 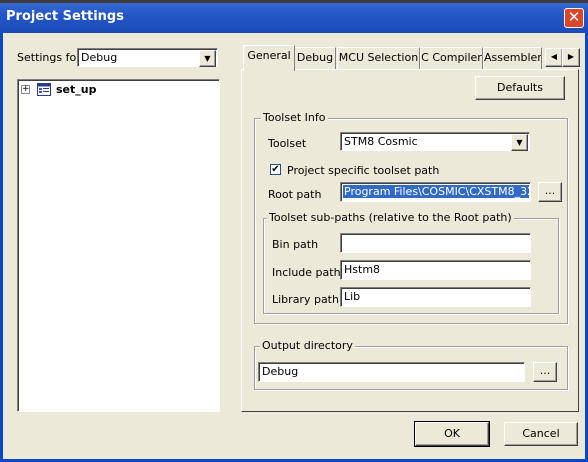 I want to click on toolset-info-title: Toolset Info, so click(x=294, y=117).